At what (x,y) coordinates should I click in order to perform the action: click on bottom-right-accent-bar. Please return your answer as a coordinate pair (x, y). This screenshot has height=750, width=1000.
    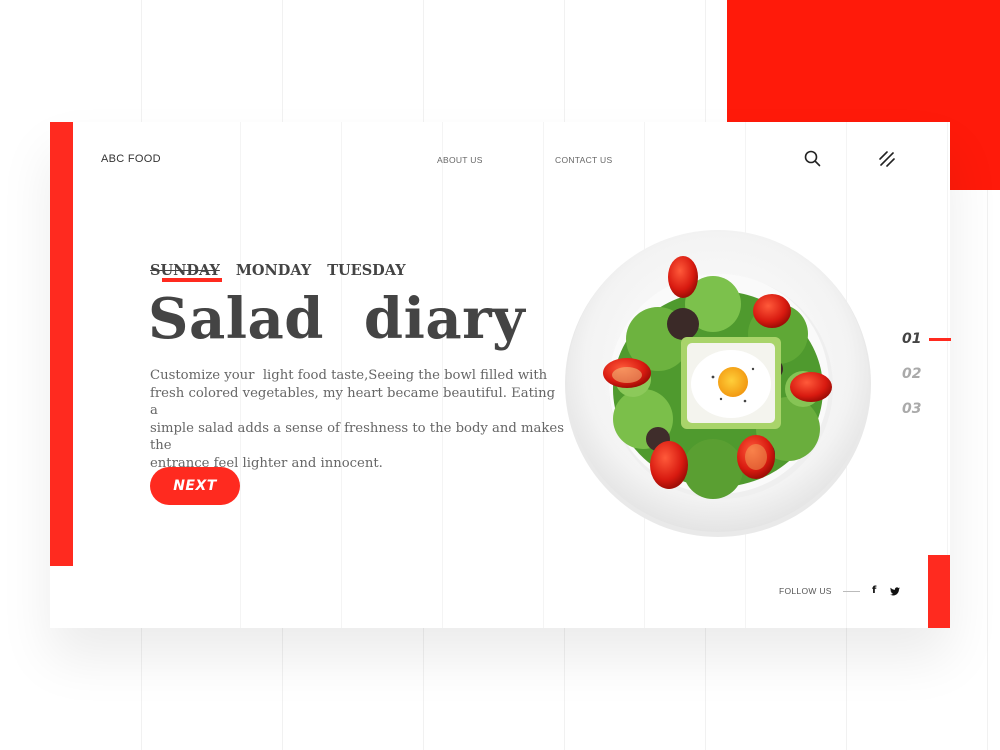
    Looking at the image, I should click on (939, 591).